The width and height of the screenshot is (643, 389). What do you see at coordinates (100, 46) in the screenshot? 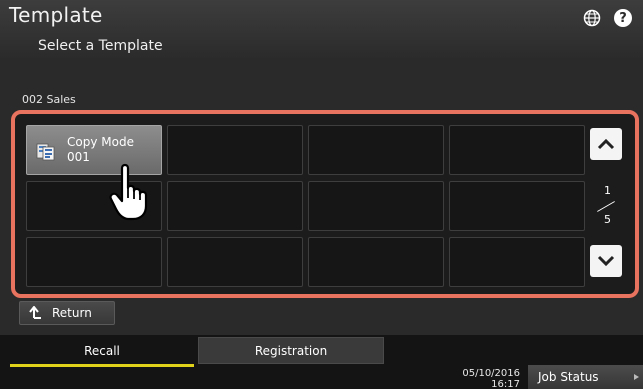
I see `page-subtitle: Select a Template` at bounding box center [100, 46].